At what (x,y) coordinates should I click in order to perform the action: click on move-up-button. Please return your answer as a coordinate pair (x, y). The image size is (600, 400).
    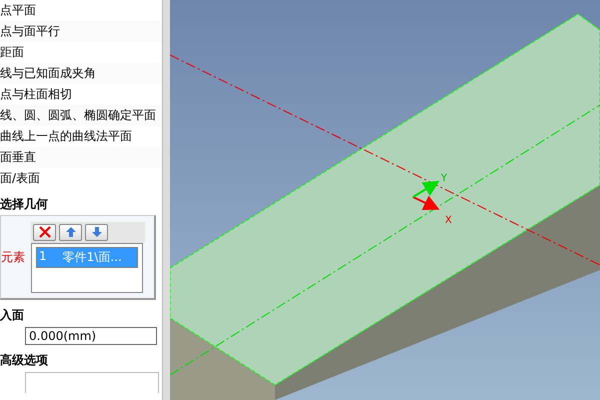
    Looking at the image, I should click on (70, 232).